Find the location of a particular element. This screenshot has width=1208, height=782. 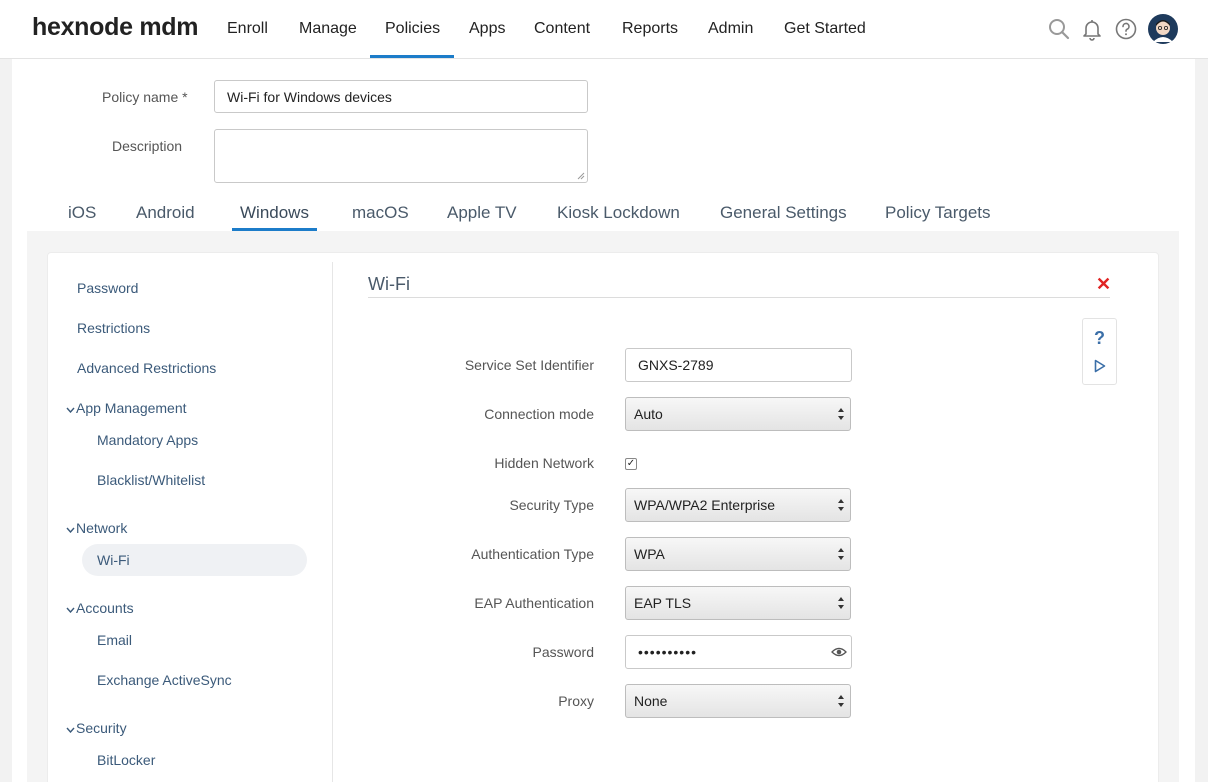

sidebar-item-advanced-restrictions: Advanced Restrictions is located at coordinates (146, 368).